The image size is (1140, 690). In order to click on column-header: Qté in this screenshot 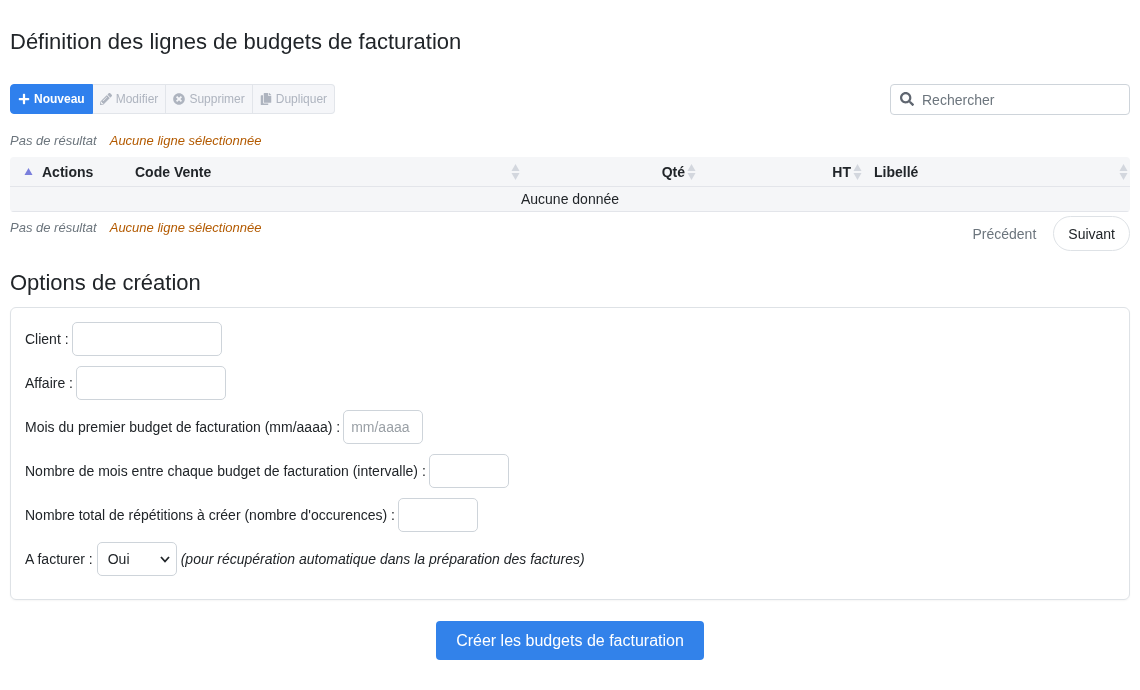, I will do `click(673, 171)`.